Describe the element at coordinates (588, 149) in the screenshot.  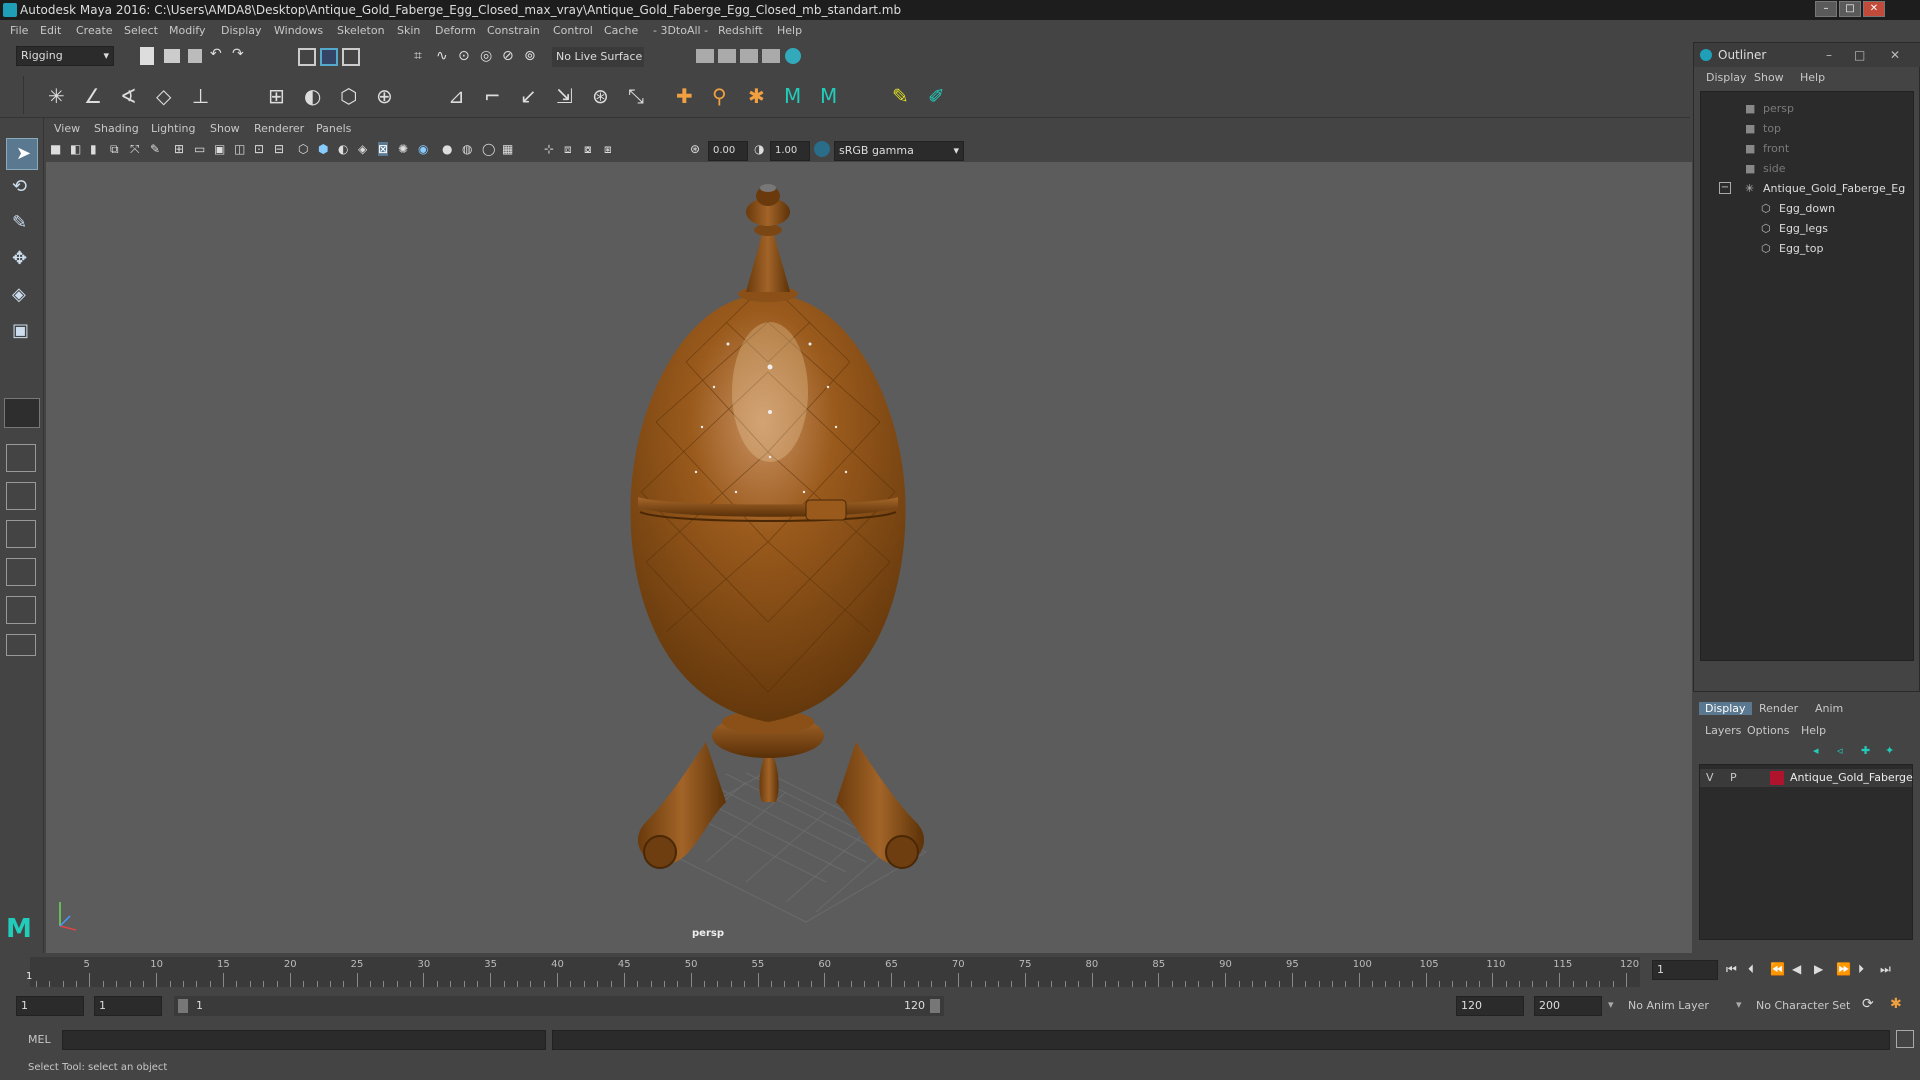
I see `backface-icon: ⧇` at that location.